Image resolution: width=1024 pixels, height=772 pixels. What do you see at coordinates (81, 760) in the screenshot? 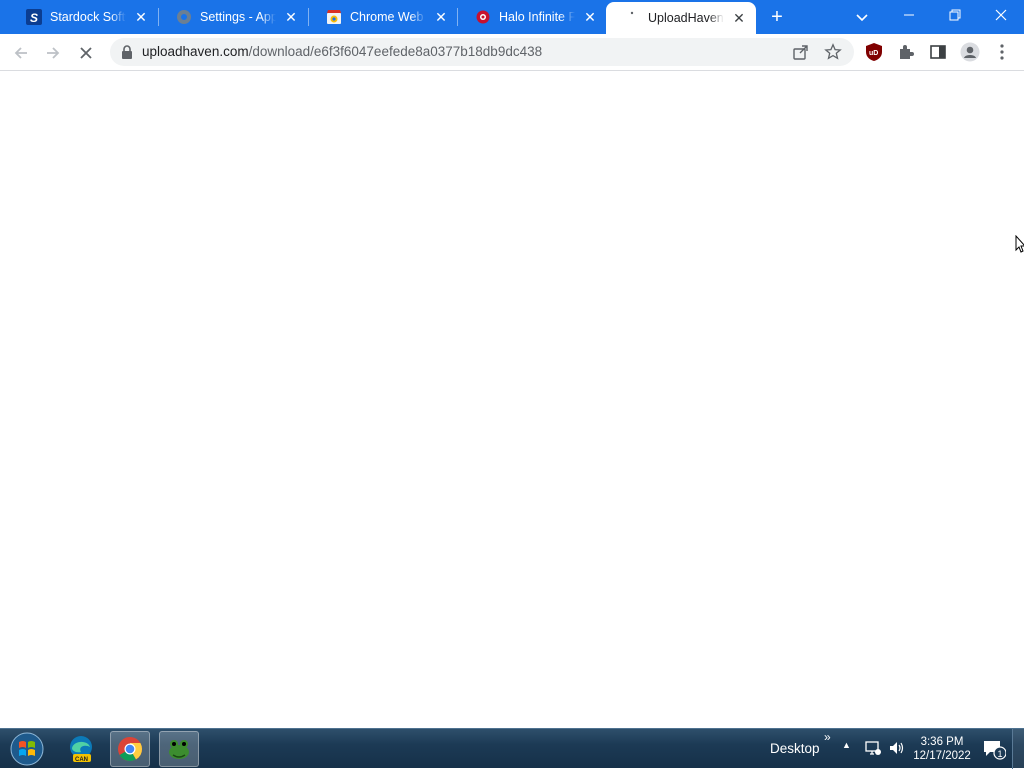
I see `edge-badge: CAN` at bounding box center [81, 760].